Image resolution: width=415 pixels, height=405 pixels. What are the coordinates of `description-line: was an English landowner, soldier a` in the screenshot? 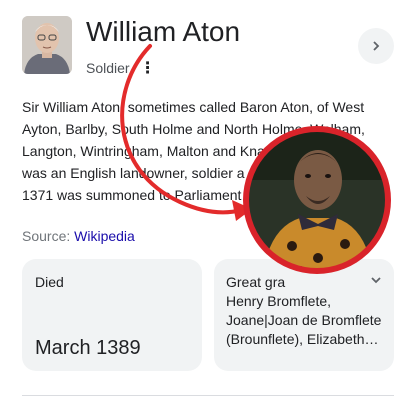 It's located at (133, 173).